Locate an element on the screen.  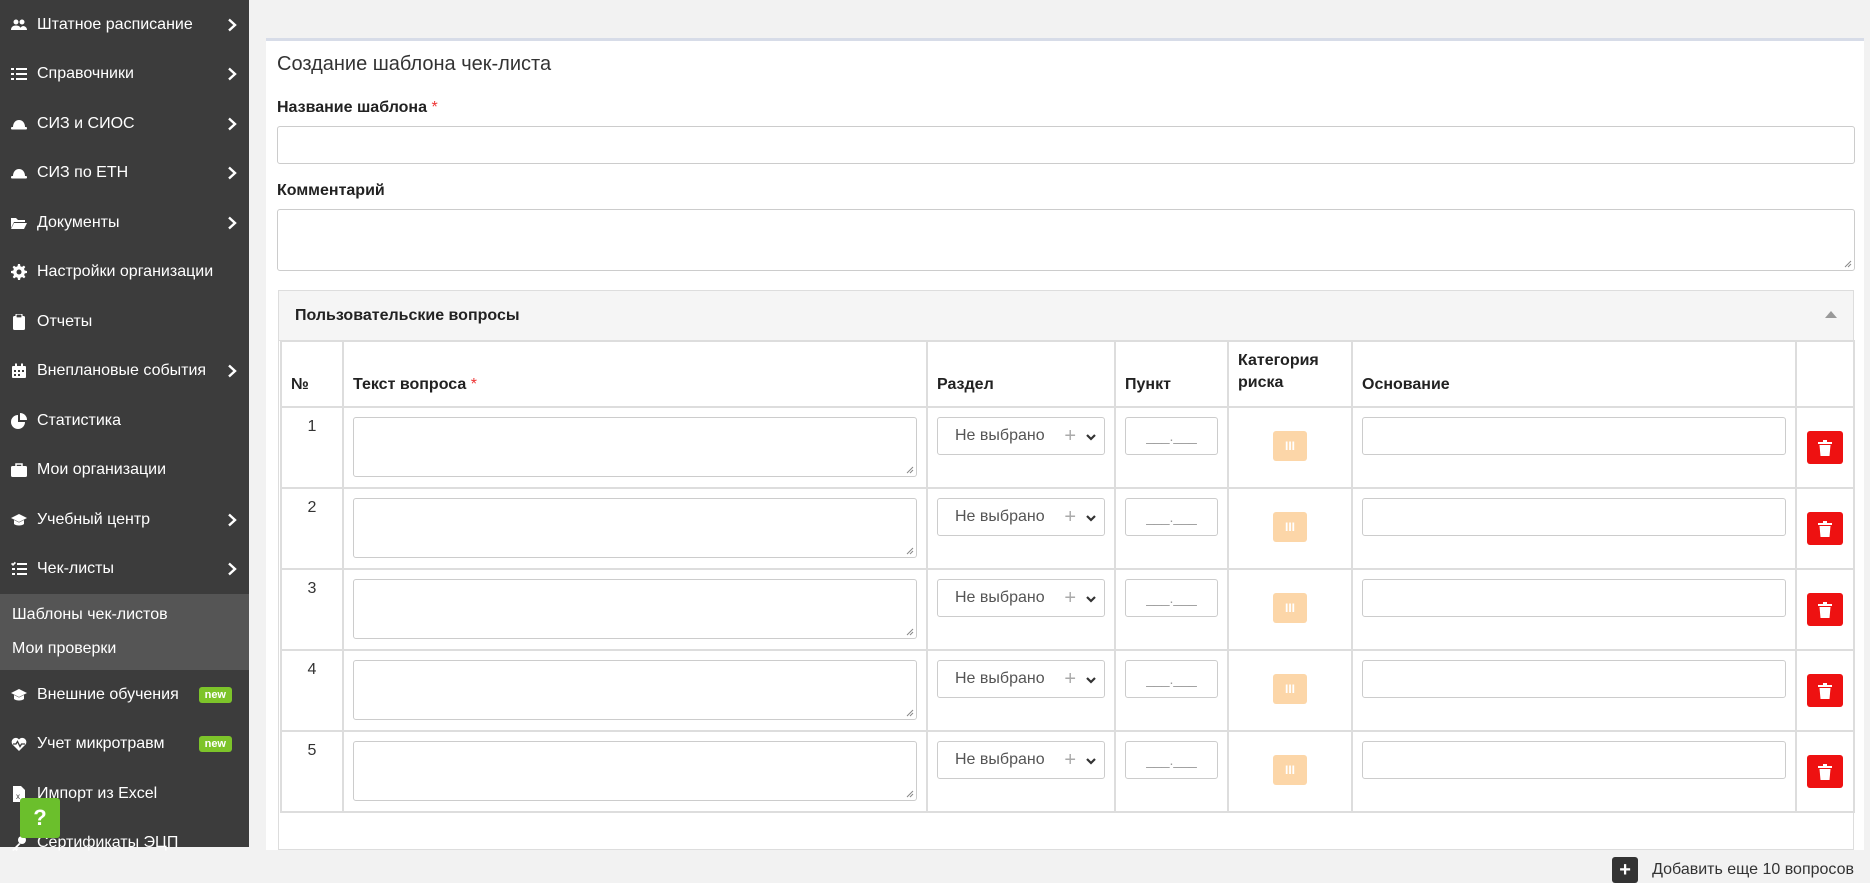
table-row: 1 Не выбрано + ___.___ III is located at coordinates (1067, 447).